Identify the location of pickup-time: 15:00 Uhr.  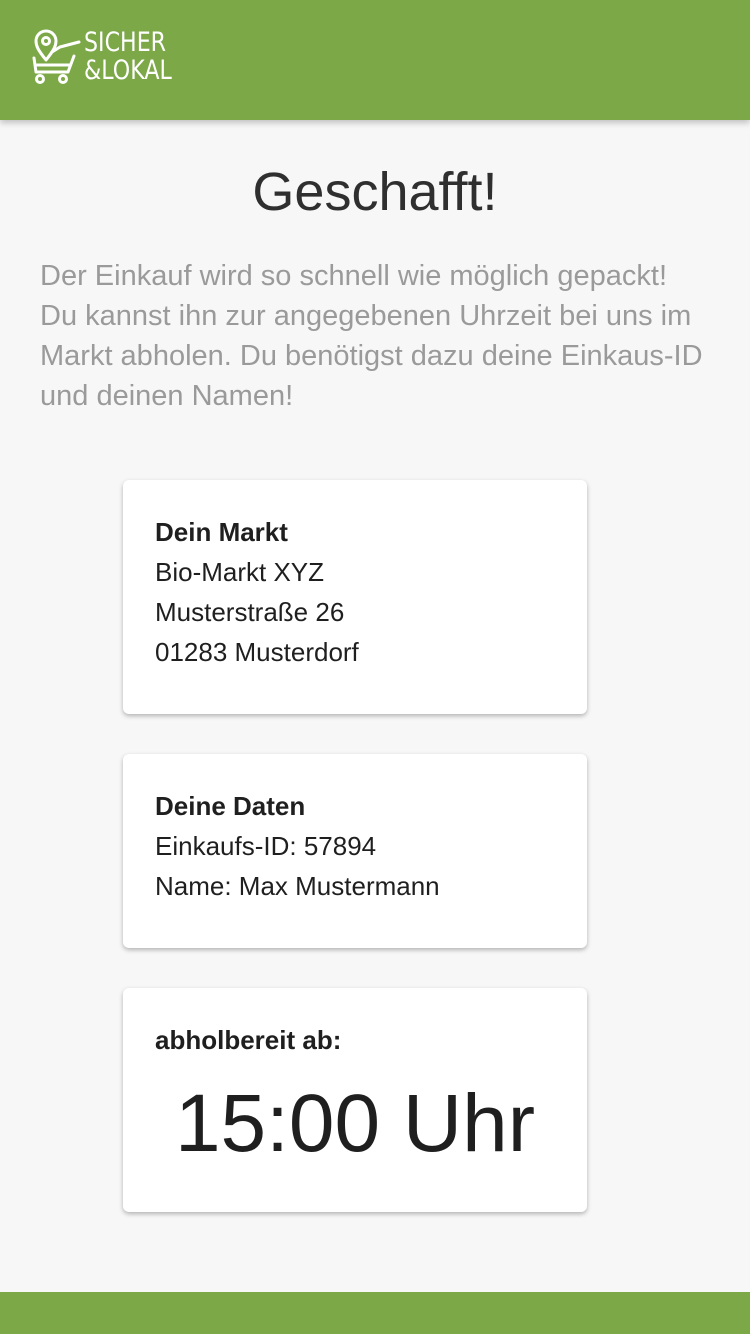
(355, 1123).